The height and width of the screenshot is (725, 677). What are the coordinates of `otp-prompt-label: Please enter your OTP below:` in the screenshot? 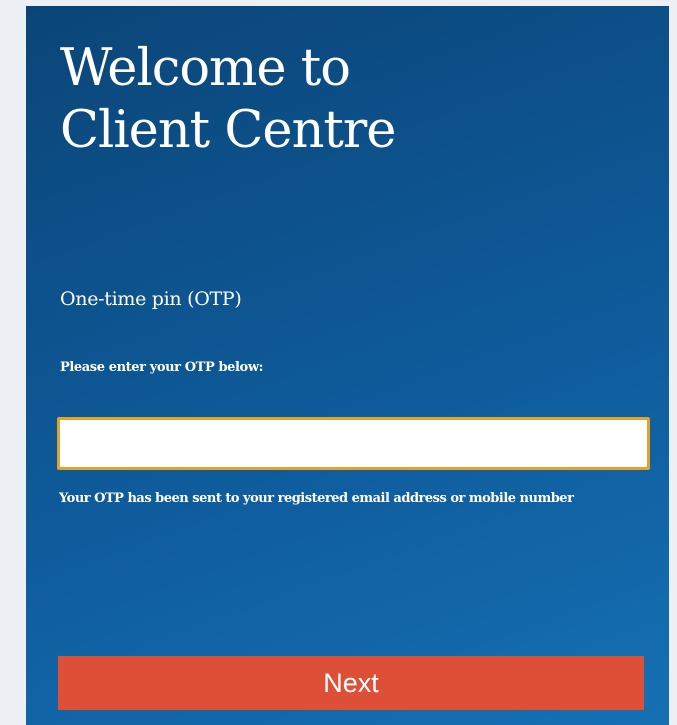 It's located at (162, 367).